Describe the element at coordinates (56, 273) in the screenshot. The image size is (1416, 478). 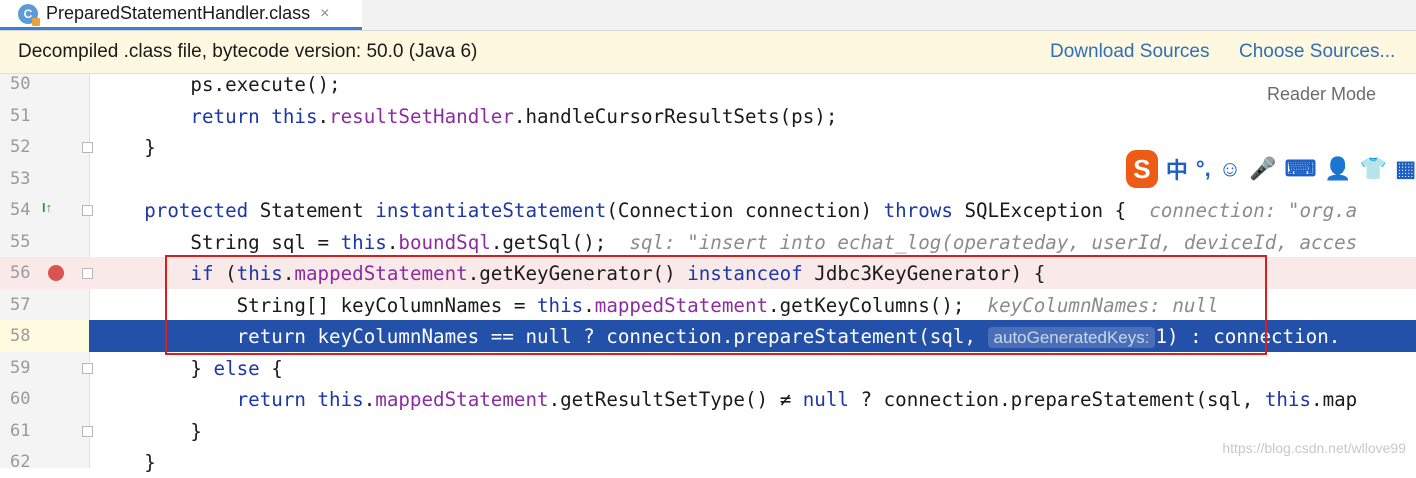
I see `breakpoint-icon` at that location.